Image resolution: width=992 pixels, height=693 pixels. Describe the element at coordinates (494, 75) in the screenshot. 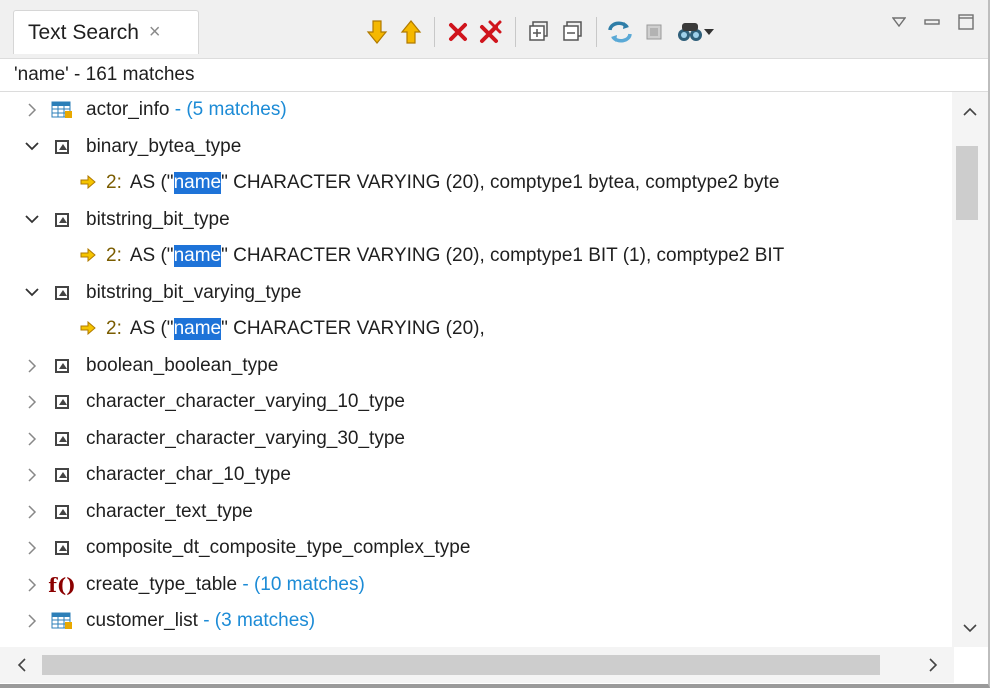

I see `match-summary: 'name' - 161 matches` at that location.